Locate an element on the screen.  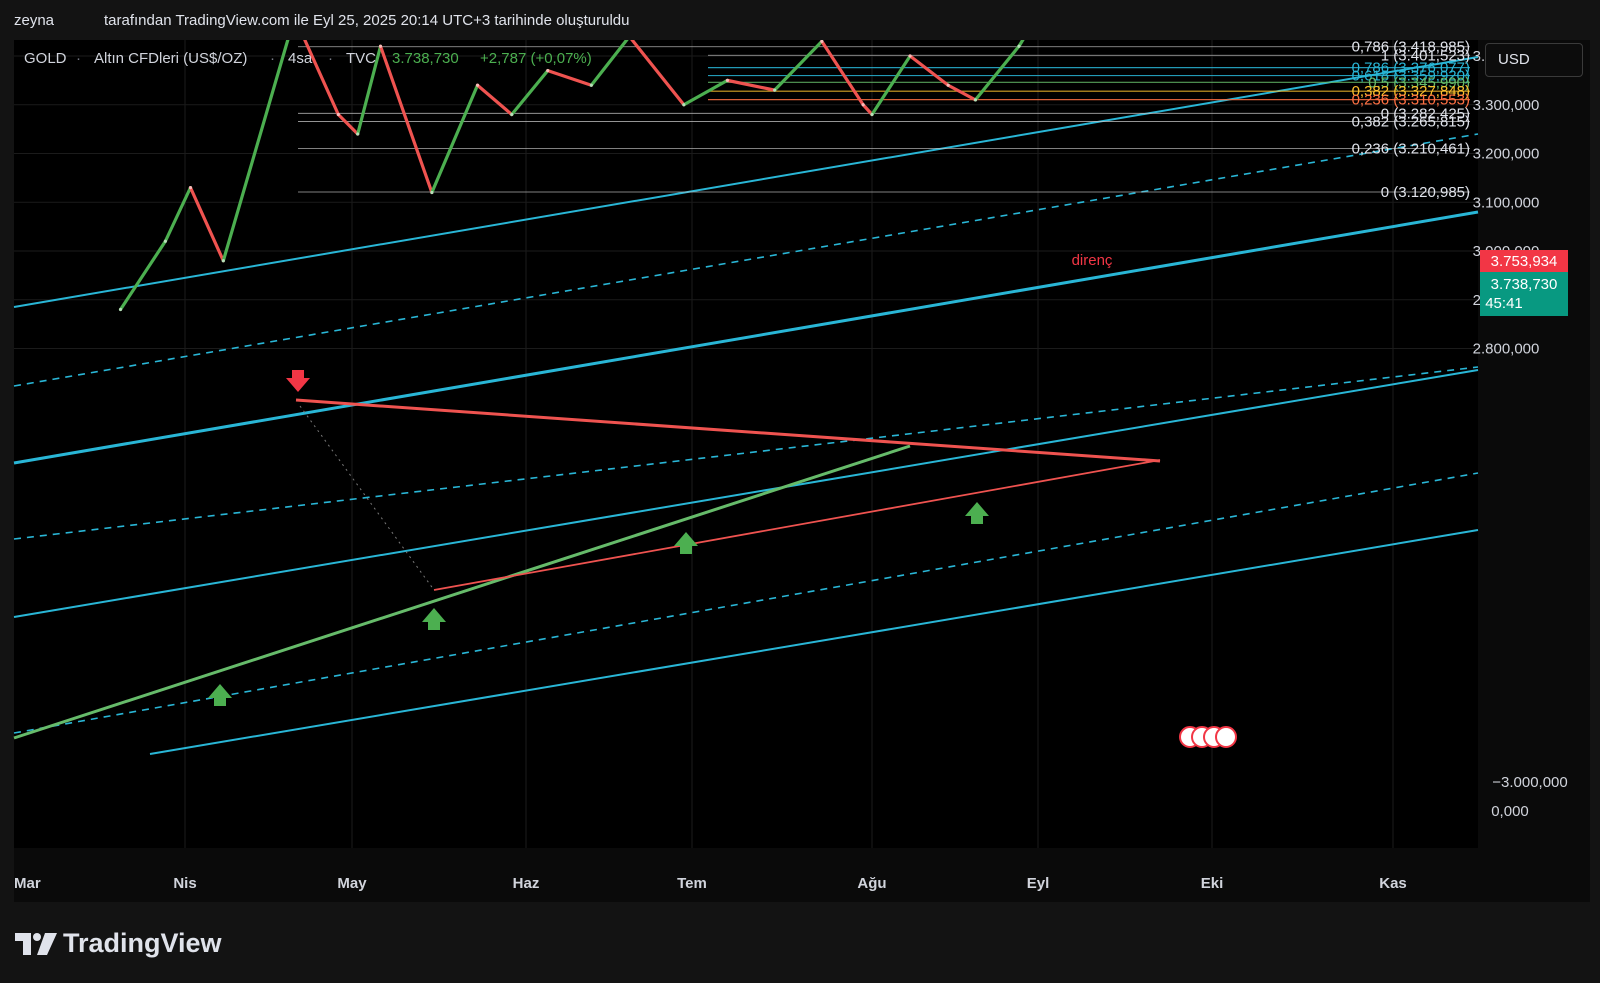
us-event-flag-icon is located at coordinates (1226, 737).